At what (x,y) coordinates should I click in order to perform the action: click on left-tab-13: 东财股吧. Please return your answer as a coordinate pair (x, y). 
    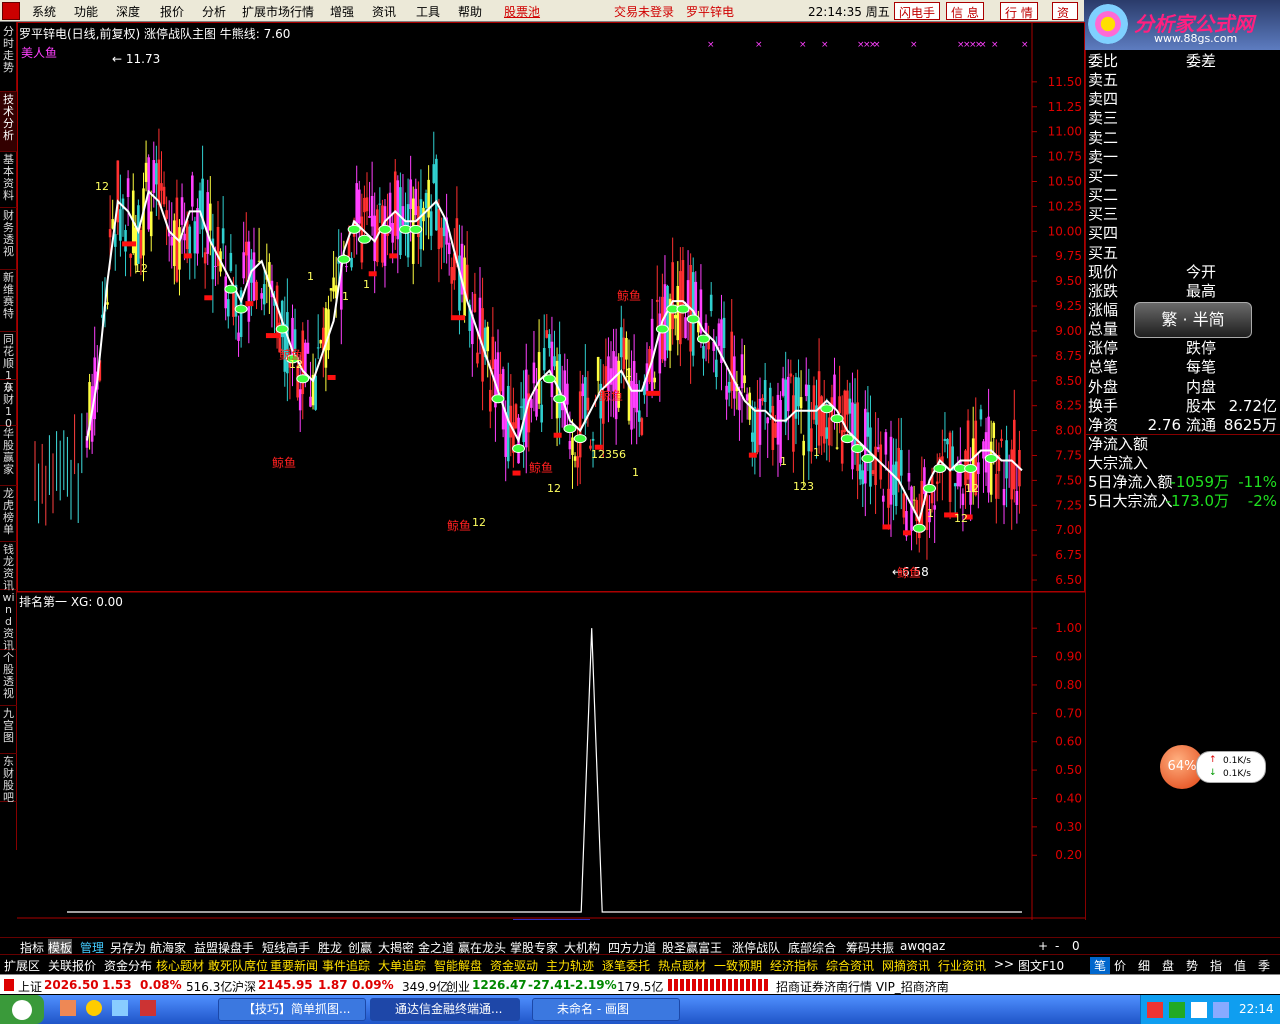
    Looking at the image, I should click on (8, 779).